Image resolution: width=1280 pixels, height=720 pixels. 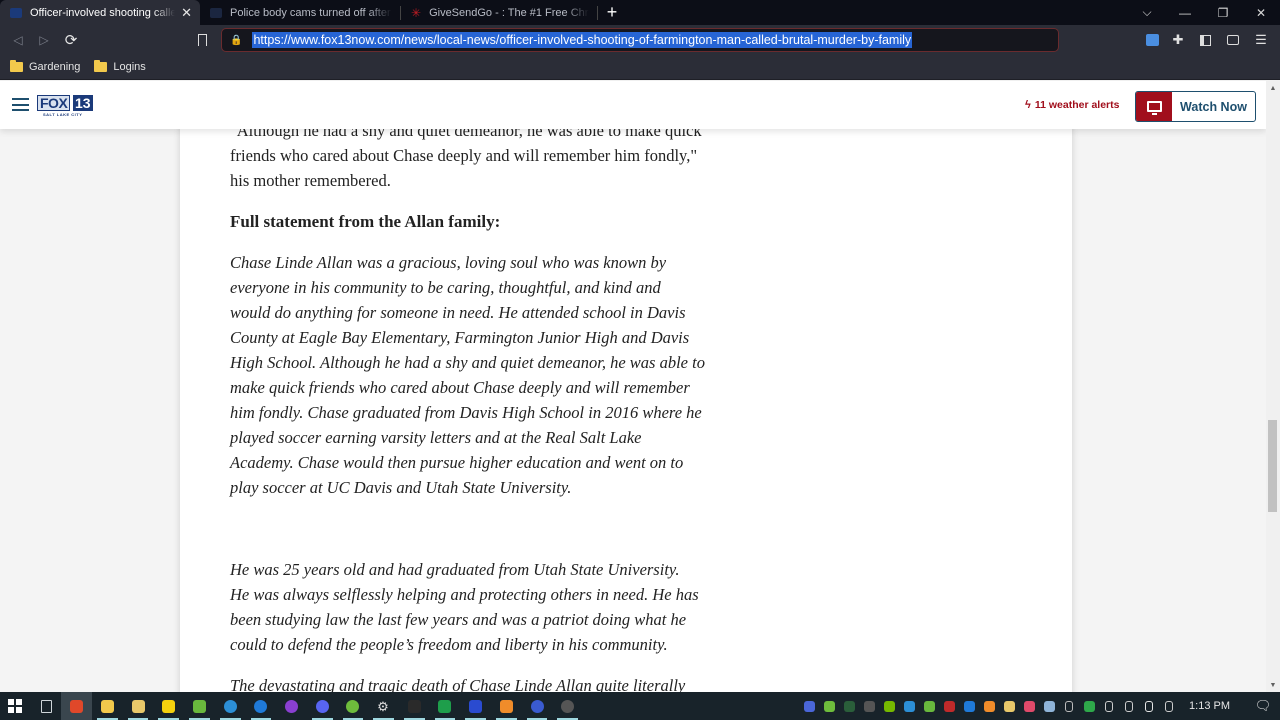 I want to click on wallet-icon, so click(x=1233, y=40).